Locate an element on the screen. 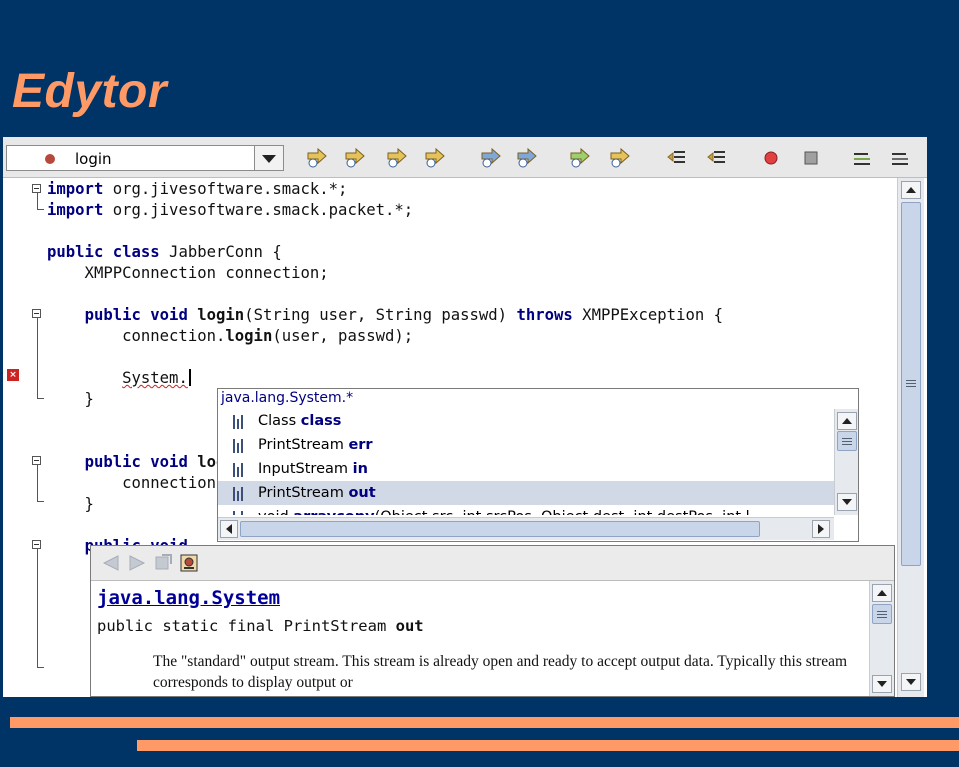 This screenshot has width=959, height=767. find-previous-icon is located at coordinates (355, 158).